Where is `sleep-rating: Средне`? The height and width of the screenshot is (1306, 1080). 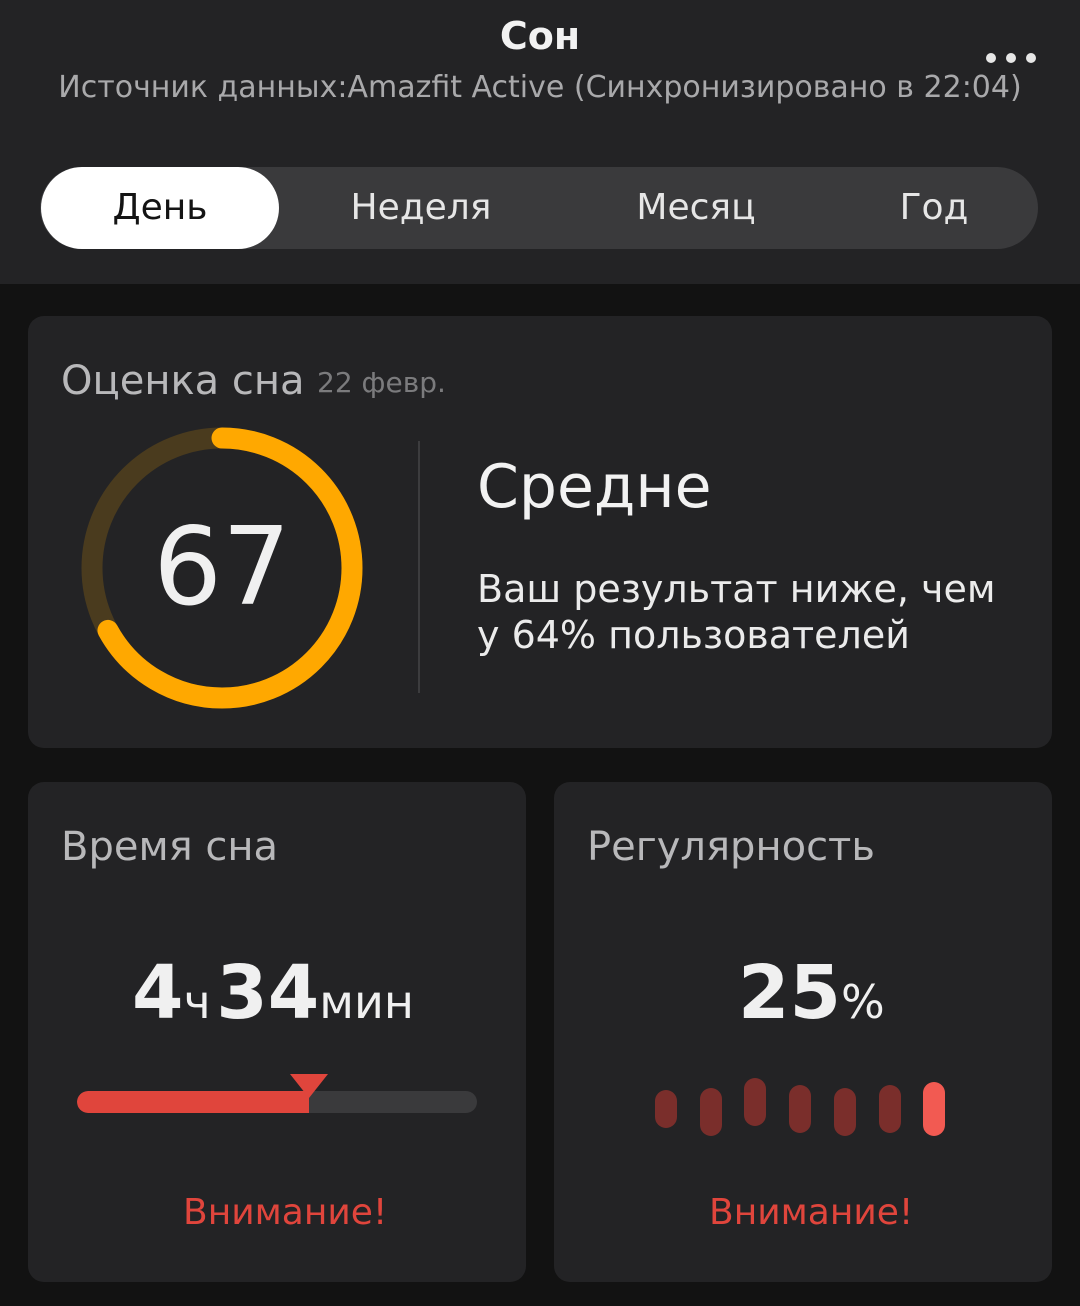
sleep-rating: Средне is located at coordinates (594, 487).